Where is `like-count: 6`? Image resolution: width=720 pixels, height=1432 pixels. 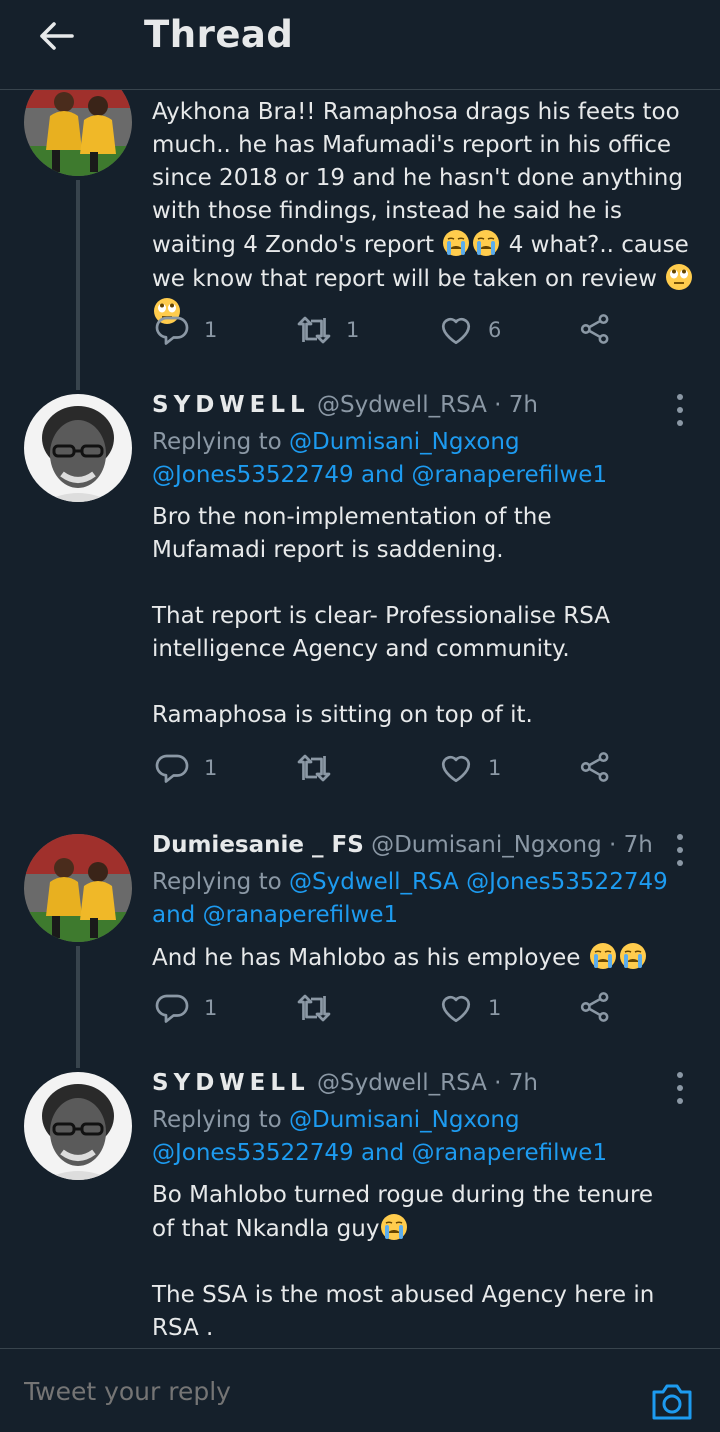 like-count: 6 is located at coordinates (495, 330).